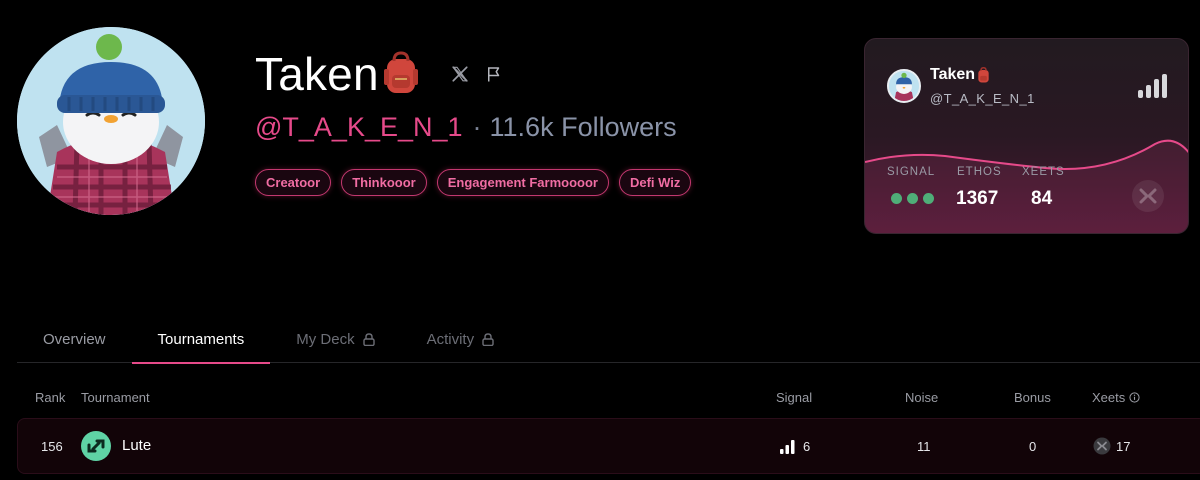 The height and width of the screenshot is (480, 1200). What do you see at coordinates (1123, 446) in the screenshot?
I see `row-xeets: 17` at bounding box center [1123, 446].